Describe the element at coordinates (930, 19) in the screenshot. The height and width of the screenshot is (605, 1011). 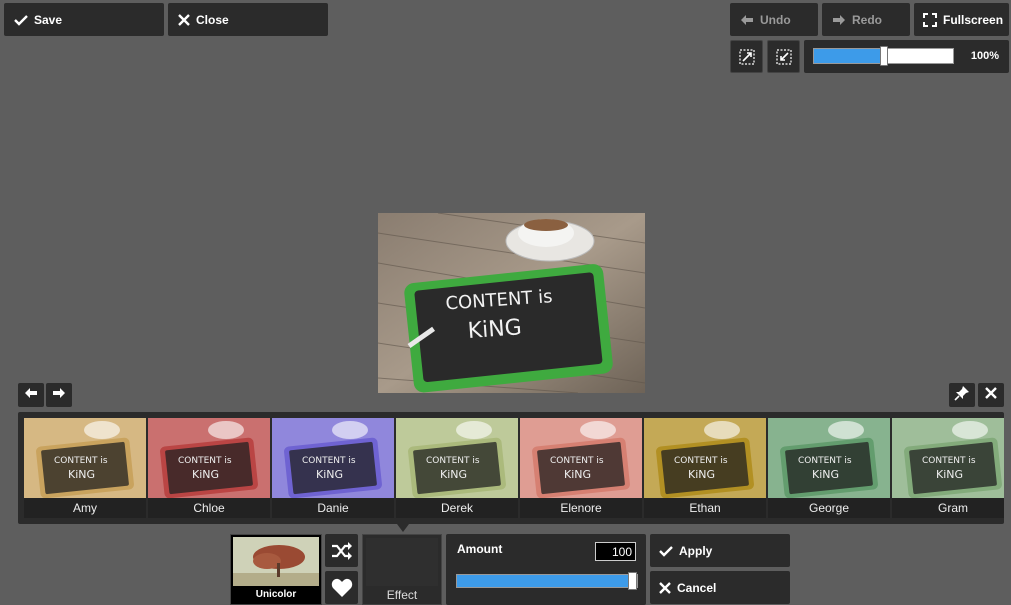
I see `fullscreen-icon` at that location.